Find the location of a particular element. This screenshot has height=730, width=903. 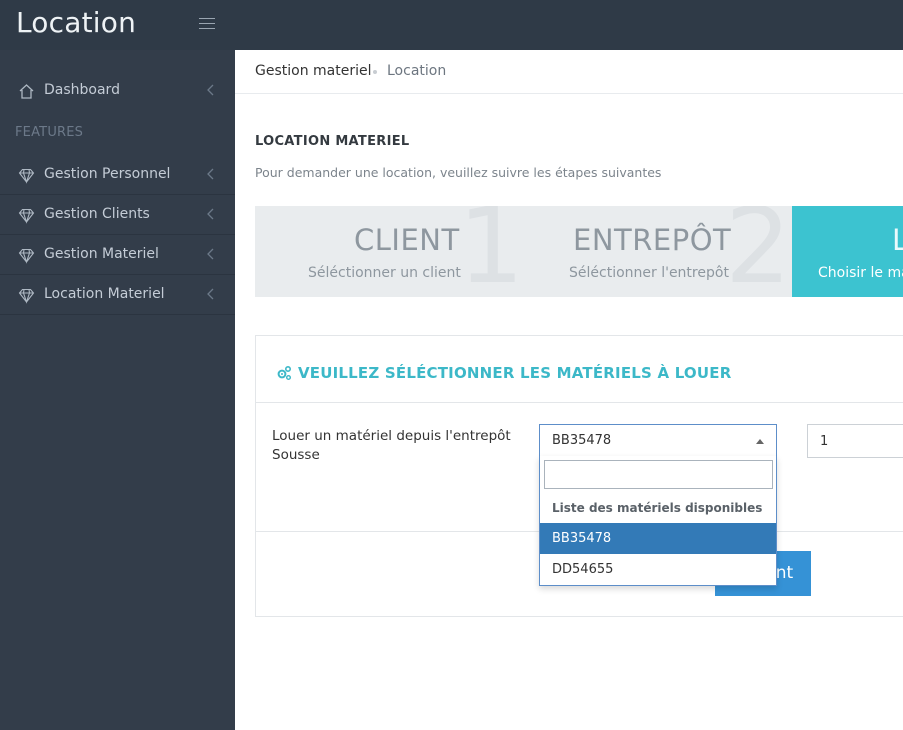

sidebar-item-label: Location Materiel is located at coordinates (104, 294).